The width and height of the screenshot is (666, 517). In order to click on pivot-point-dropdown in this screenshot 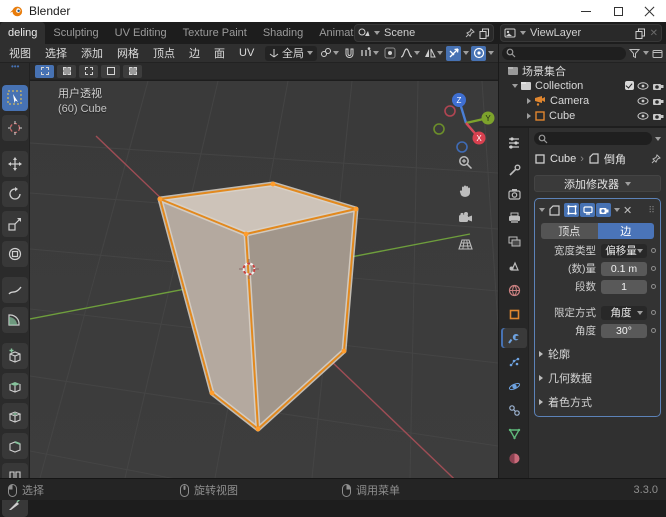, I will do `click(329, 53)`.